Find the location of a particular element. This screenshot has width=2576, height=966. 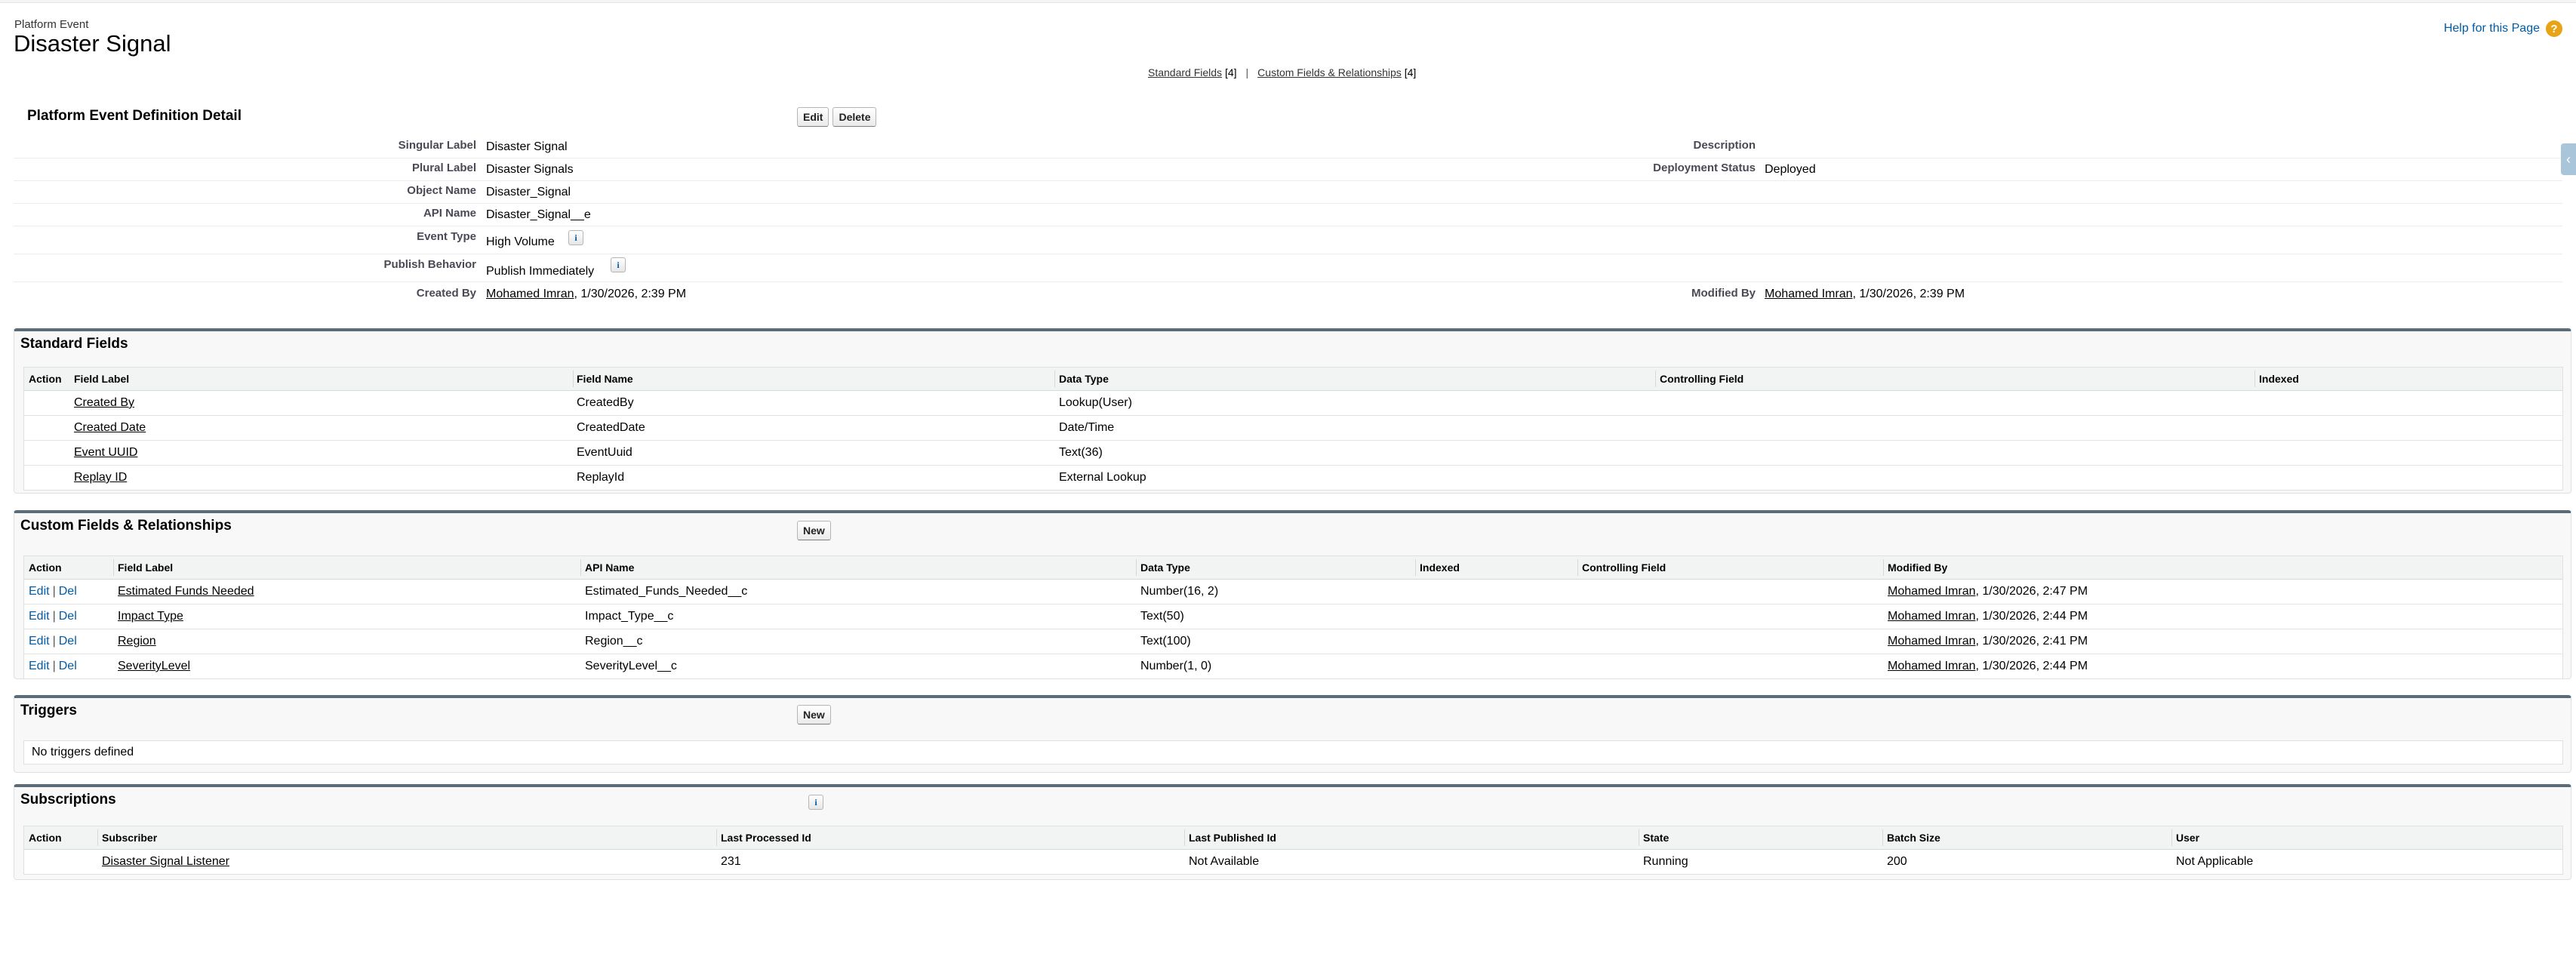

last-published-id: Not Available is located at coordinates (1224, 861).